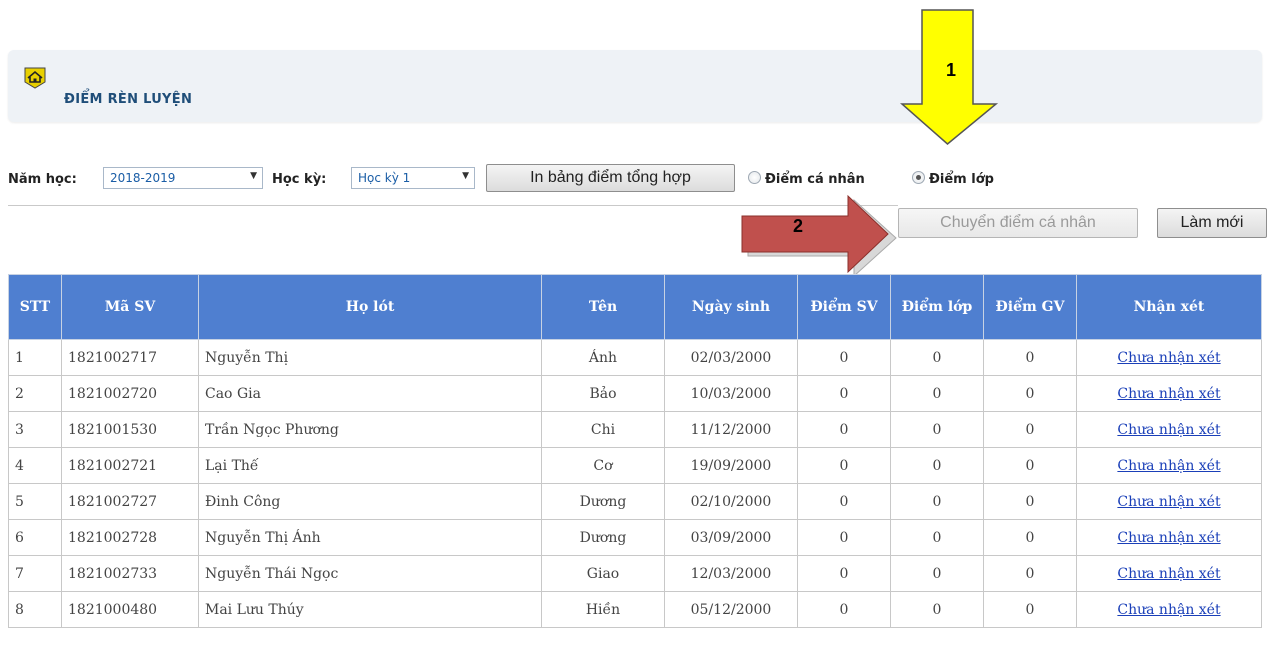 This screenshot has height=668, width=1270. Describe the element at coordinates (35, 609) in the screenshot. I see `cell-stt: 8` at that location.